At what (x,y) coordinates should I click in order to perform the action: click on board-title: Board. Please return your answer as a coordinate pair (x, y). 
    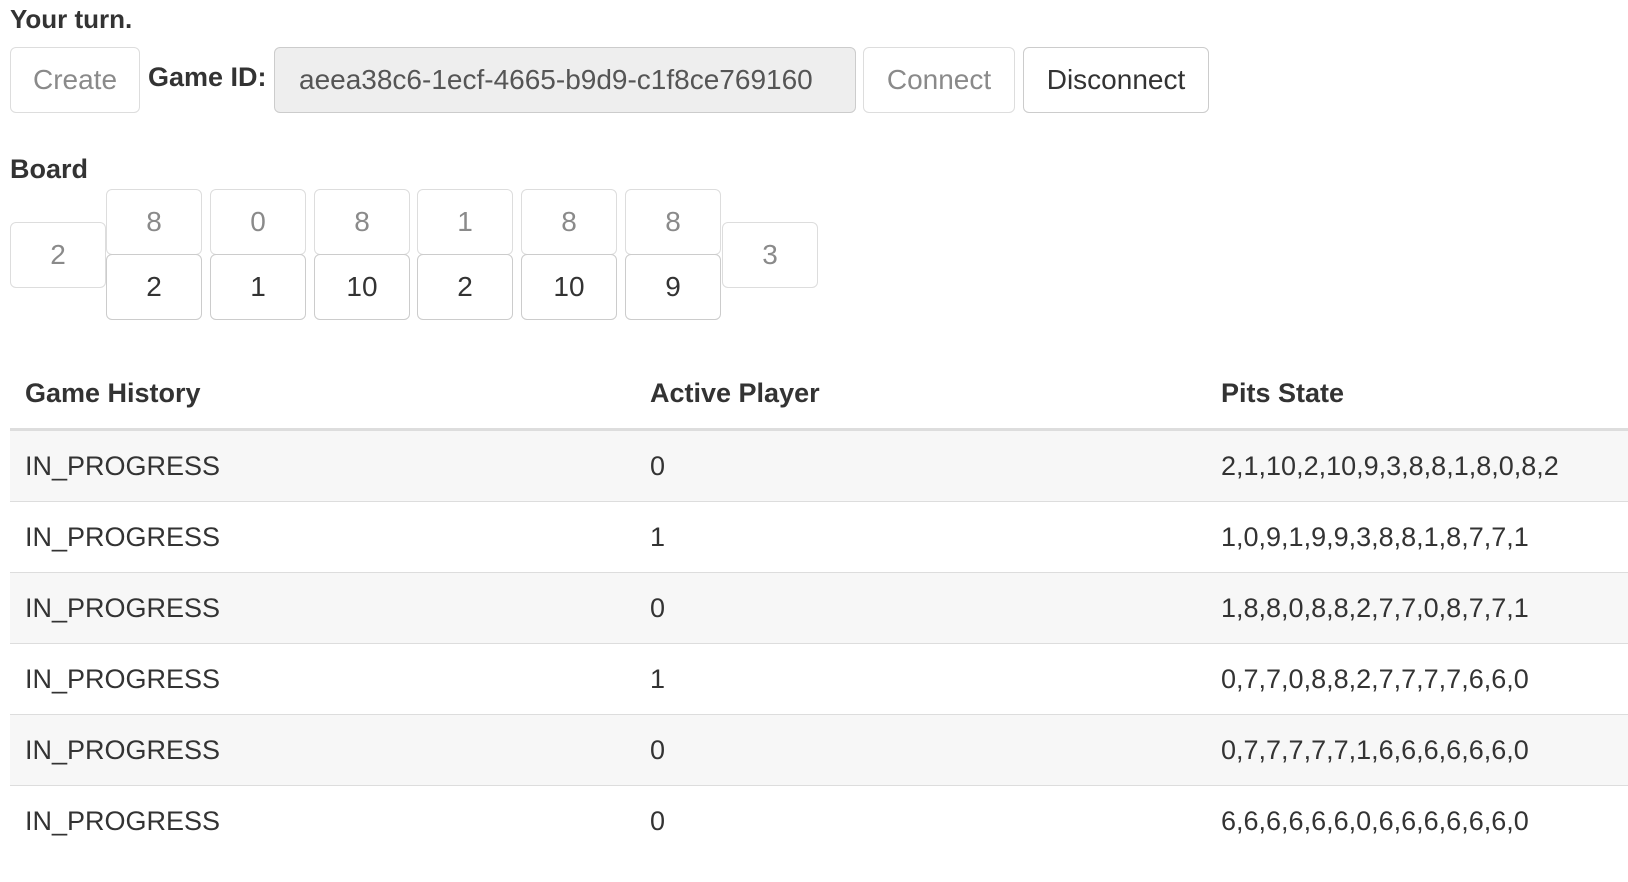
    Looking at the image, I should click on (49, 169).